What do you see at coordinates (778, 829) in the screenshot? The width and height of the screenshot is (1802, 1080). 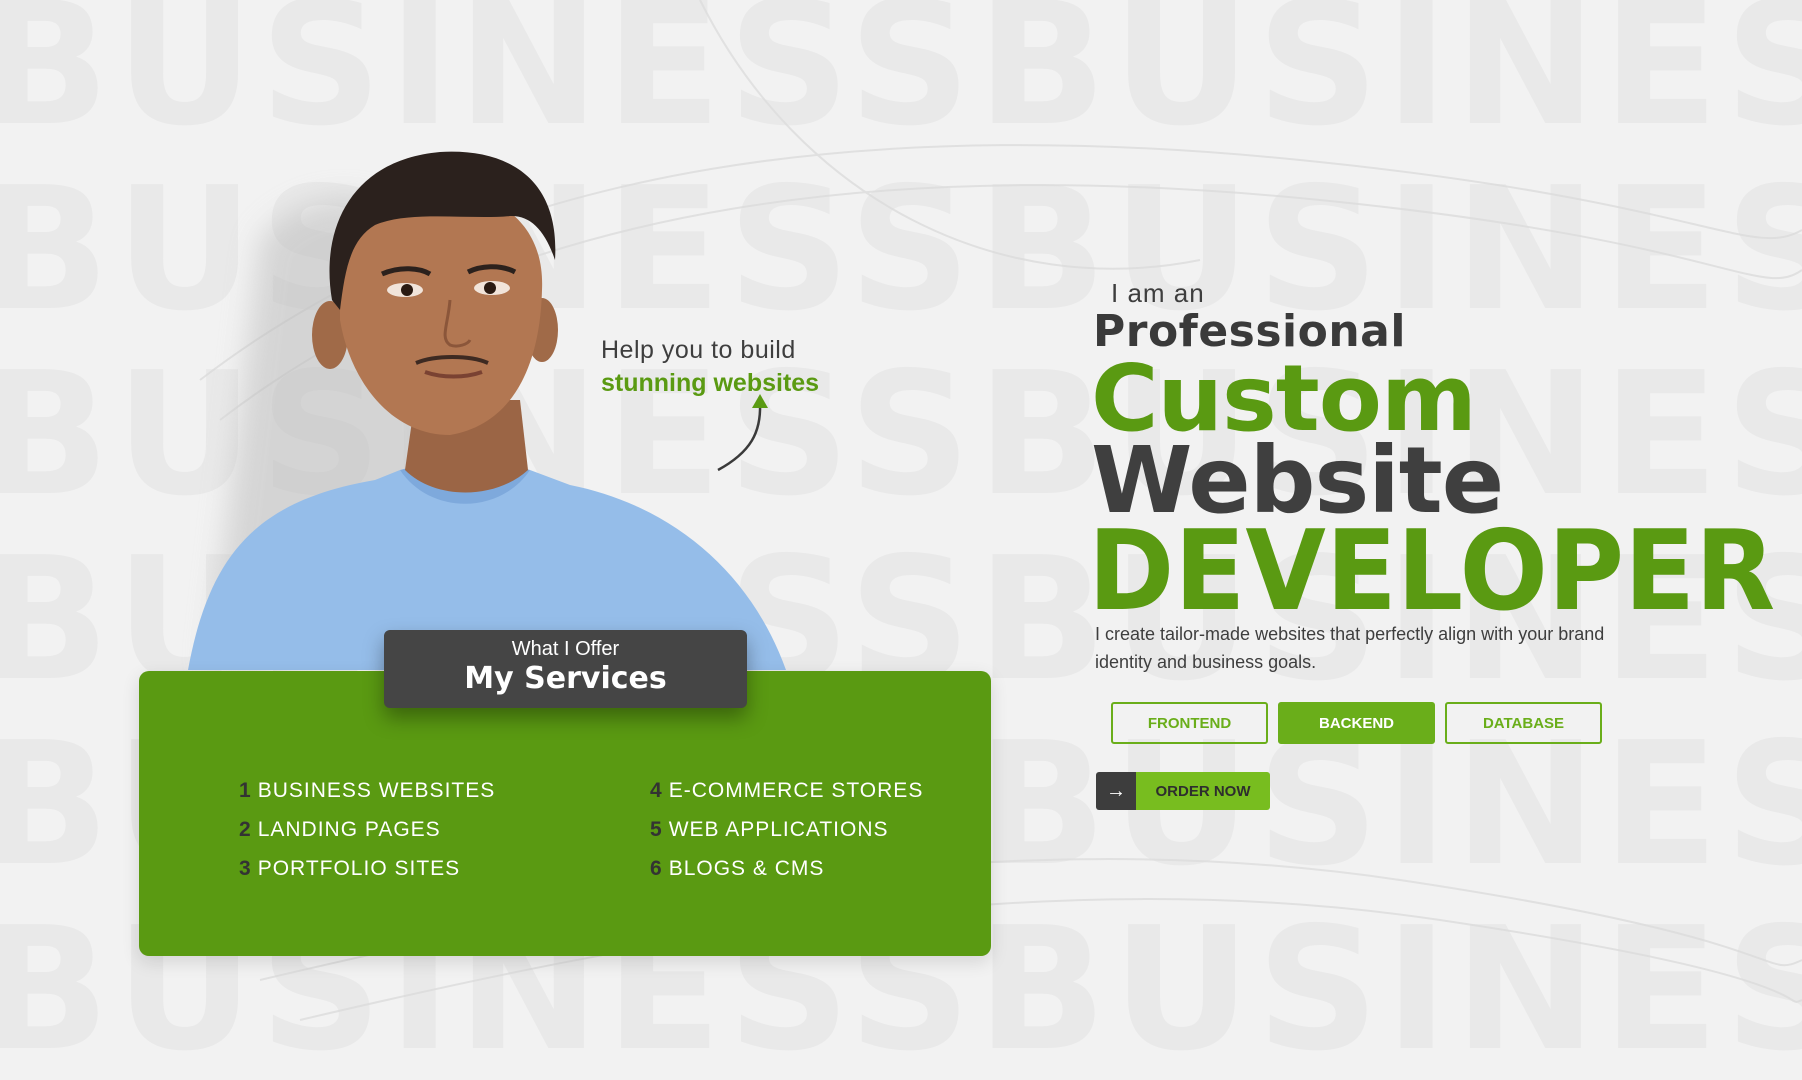 I see `service-label: WEB APPLICATIONS` at bounding box center [778, 829].